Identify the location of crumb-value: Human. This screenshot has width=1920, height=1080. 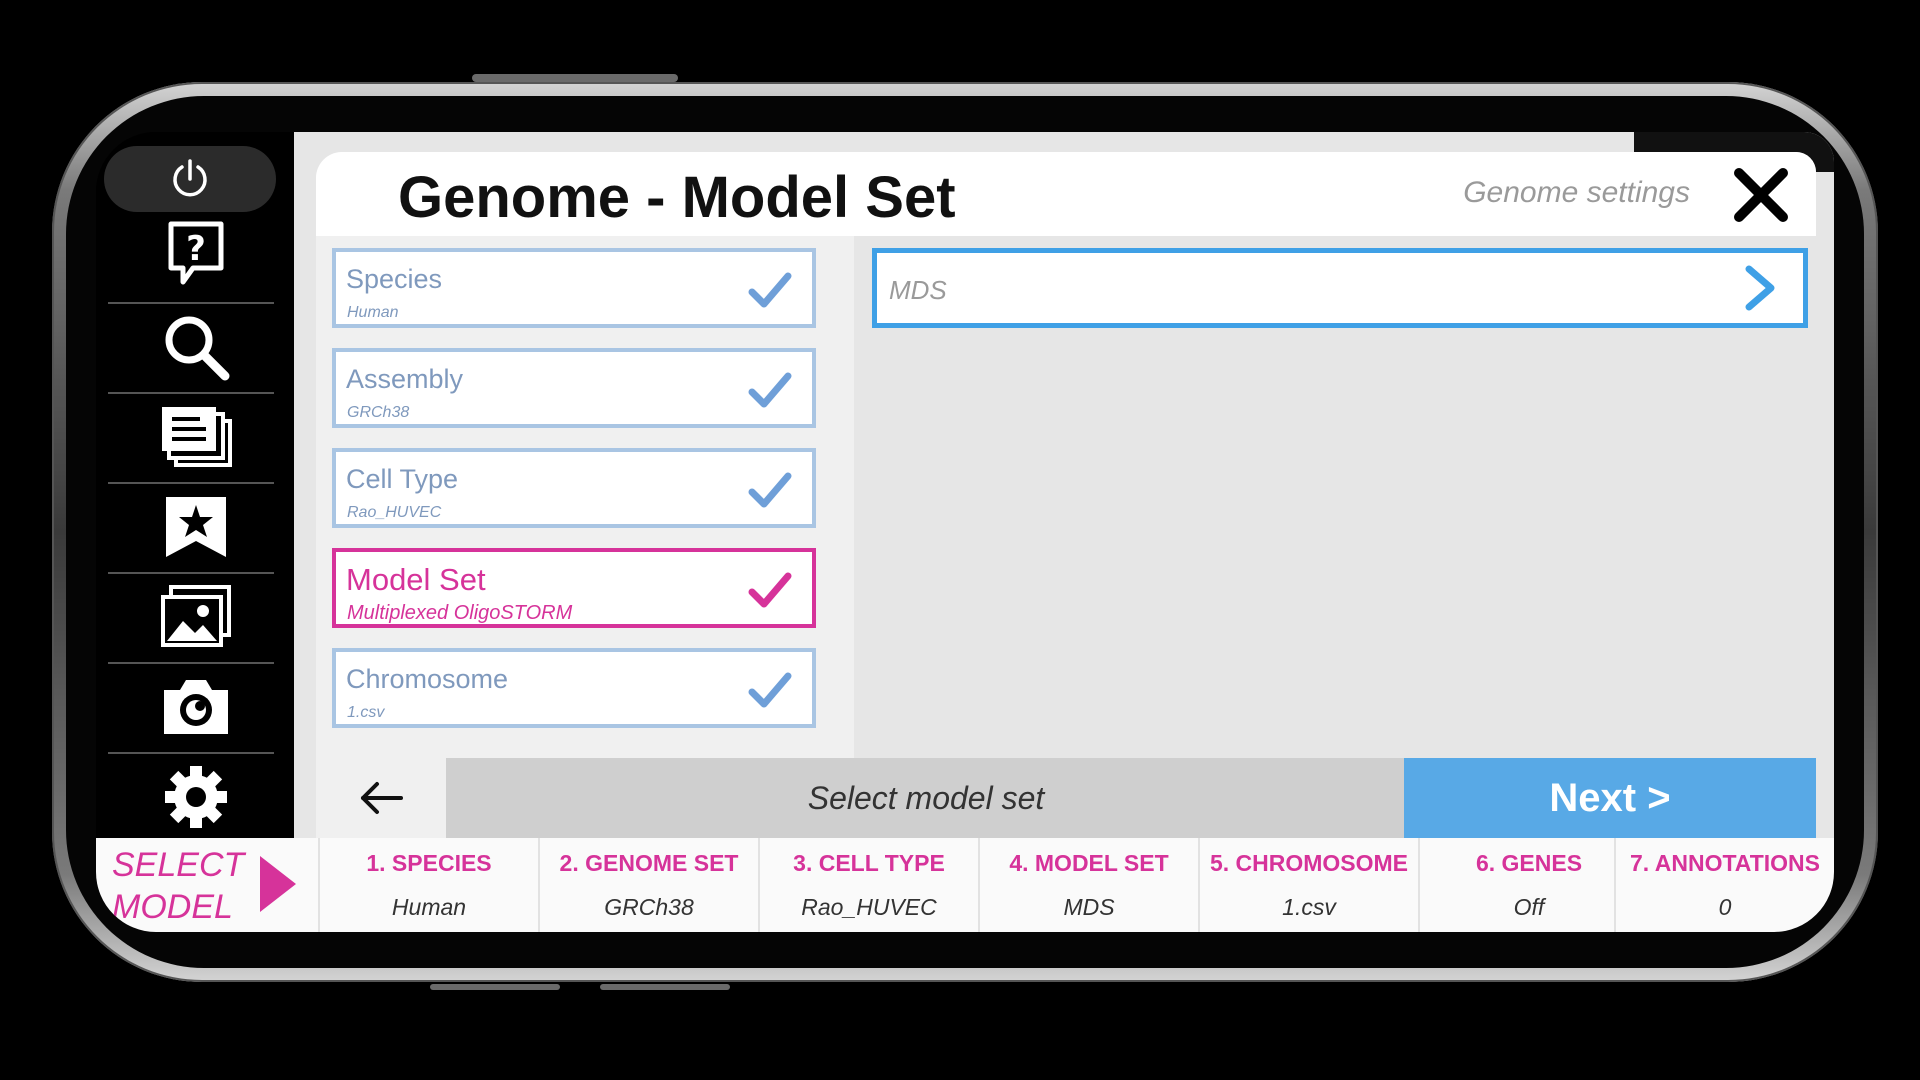
(429, 907).